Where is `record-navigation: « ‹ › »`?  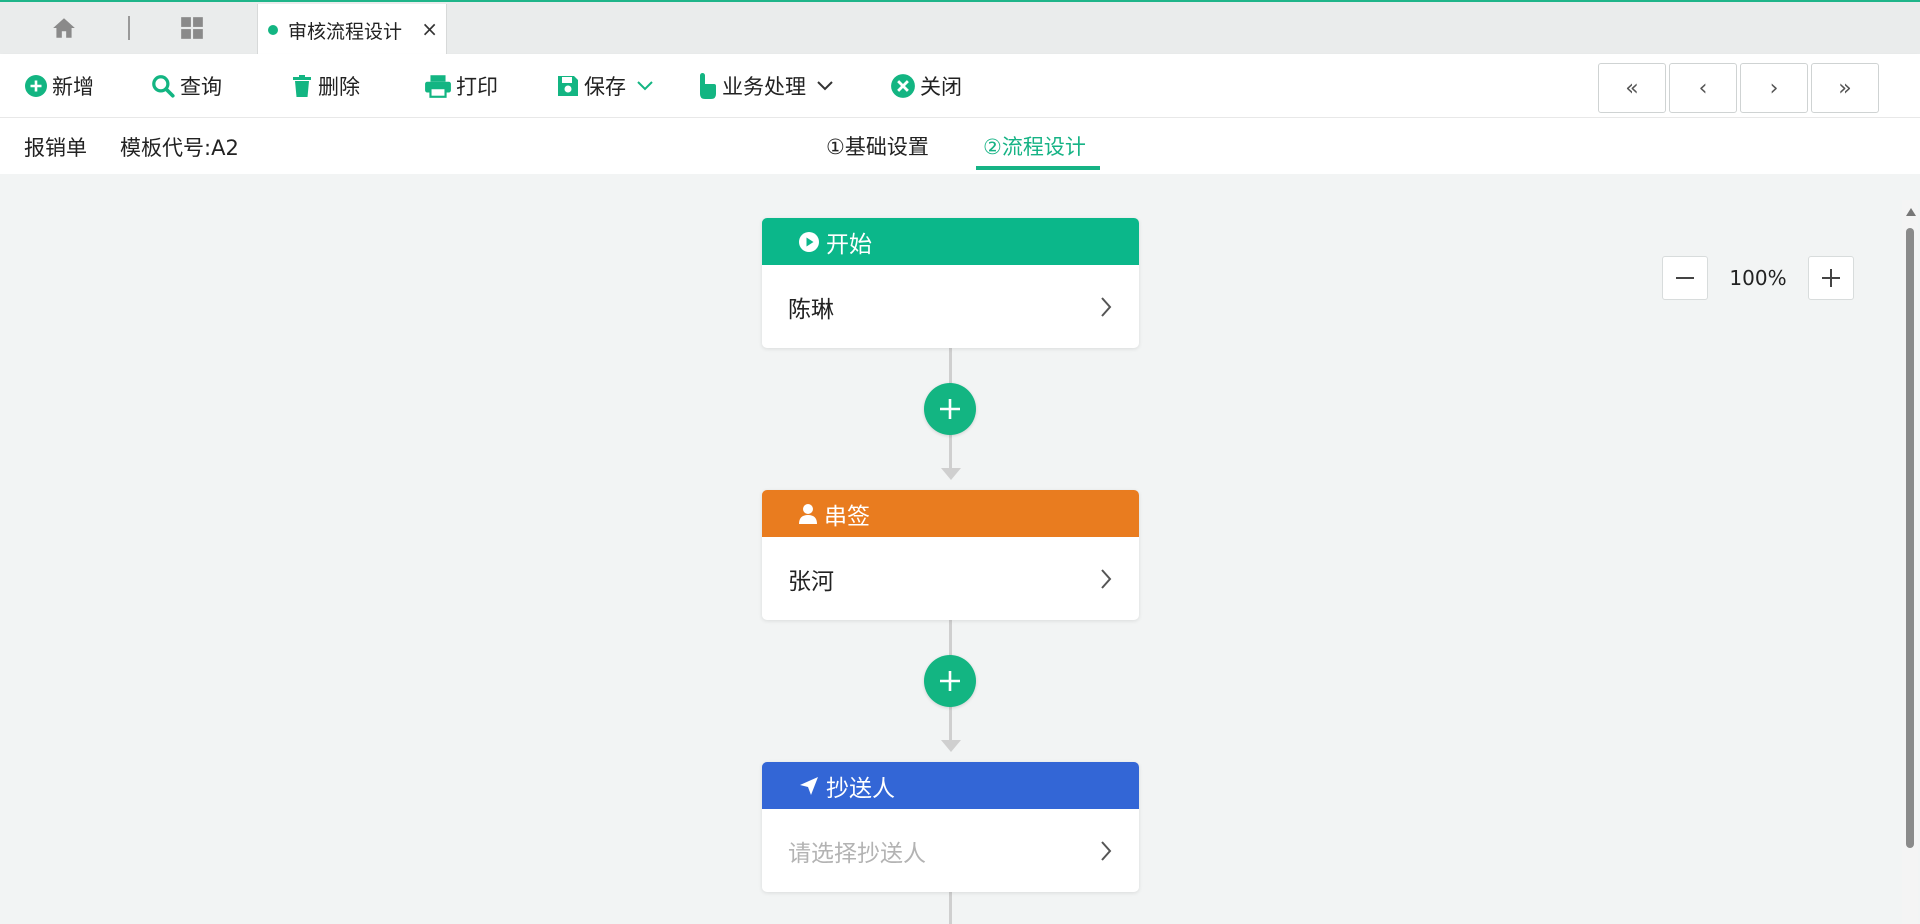
record-navigation: « ‹ › » is located at coordinates (1738, 88).